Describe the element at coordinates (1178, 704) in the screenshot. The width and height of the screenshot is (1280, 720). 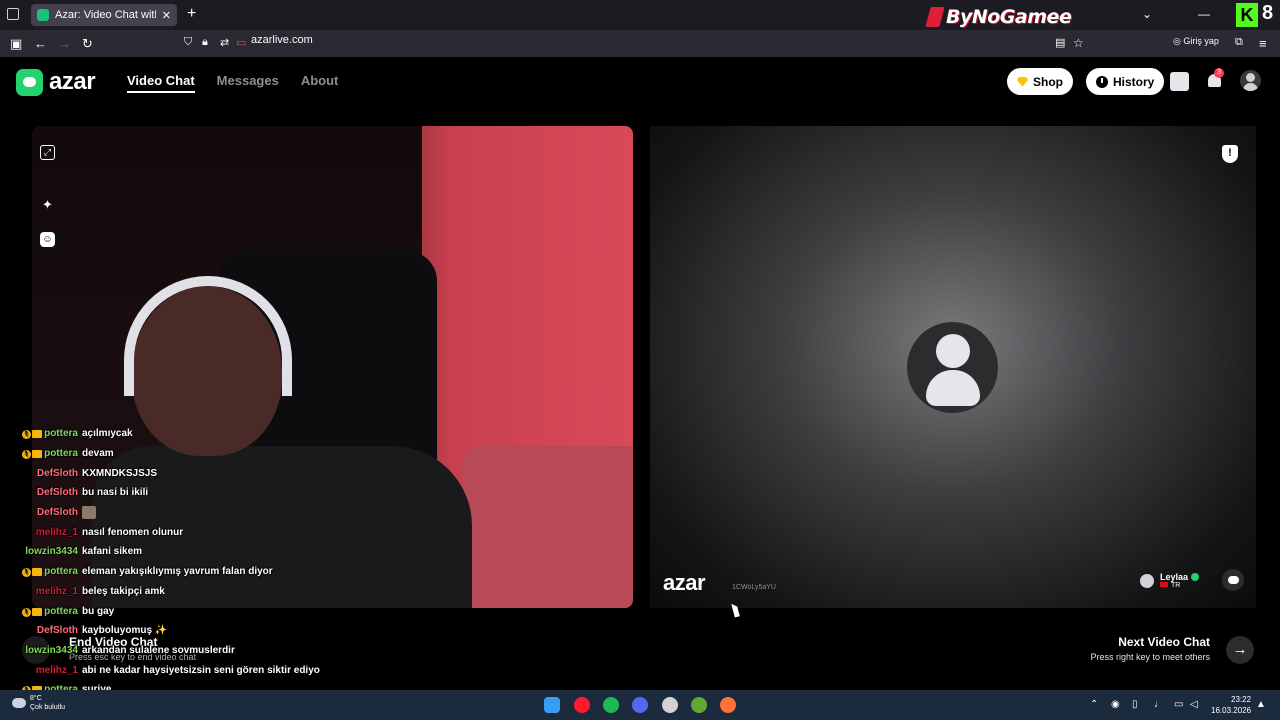
I see `network-icon: ▭` at that location.